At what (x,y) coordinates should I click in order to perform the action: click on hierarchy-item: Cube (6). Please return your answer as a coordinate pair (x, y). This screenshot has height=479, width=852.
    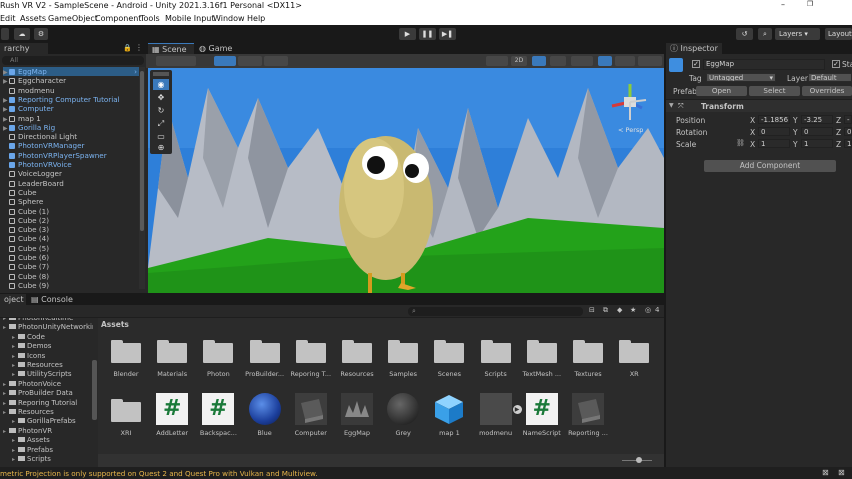
    Looking at the image, I should click on (71, 257).